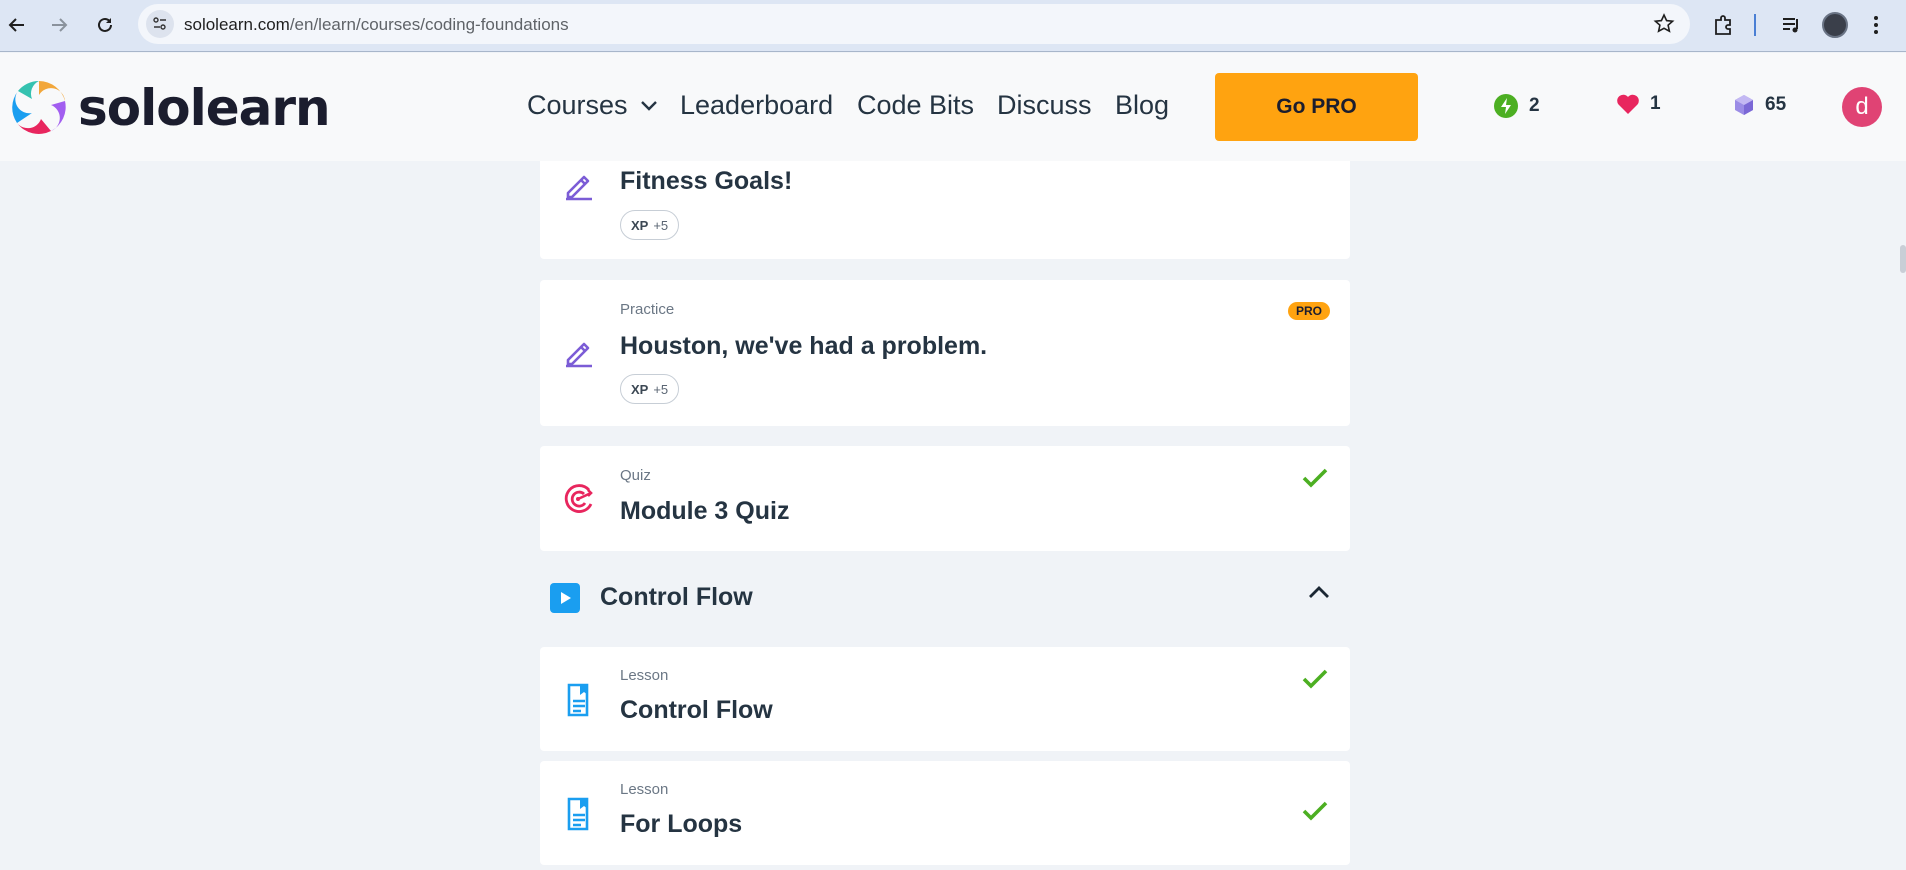 The image size is (1906, 870). I want to click on reload-icon, so click(105, 25).